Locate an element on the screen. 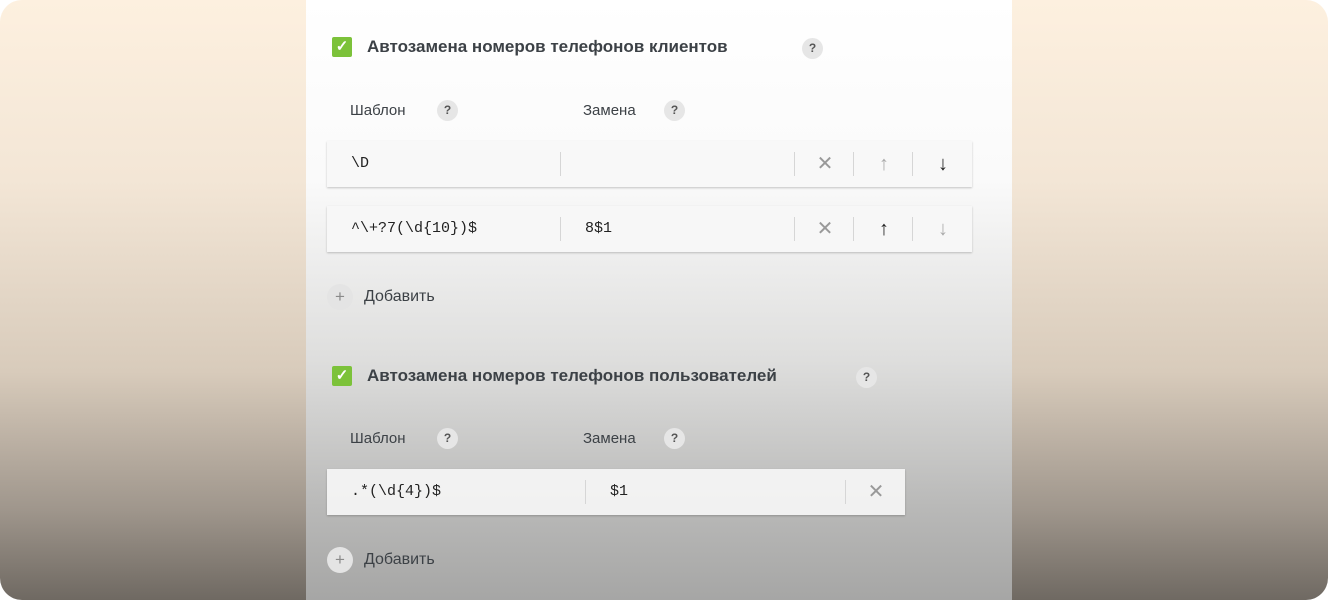 This screenshot has height=600, width=1328. client-section-help-icon: ? is located at coordinates (812, 48).